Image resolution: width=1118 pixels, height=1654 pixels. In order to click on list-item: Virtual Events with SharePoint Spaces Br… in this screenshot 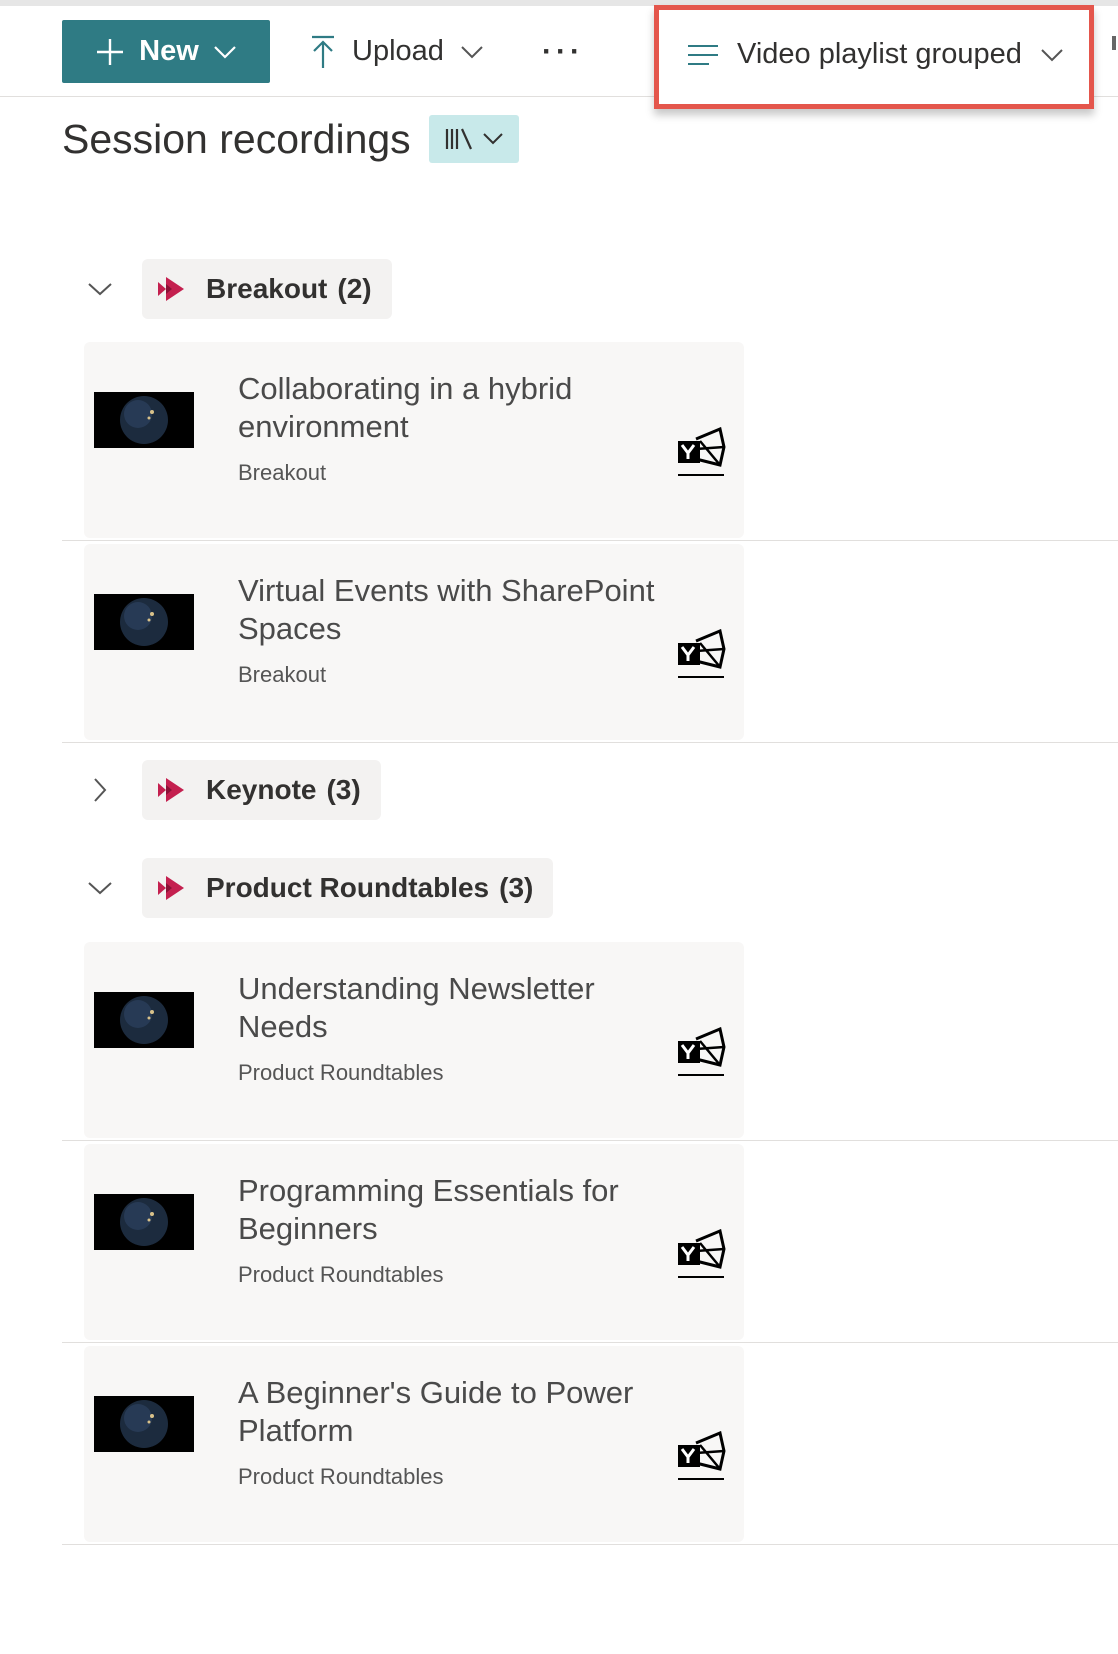, I will do `click(590, 642)`.